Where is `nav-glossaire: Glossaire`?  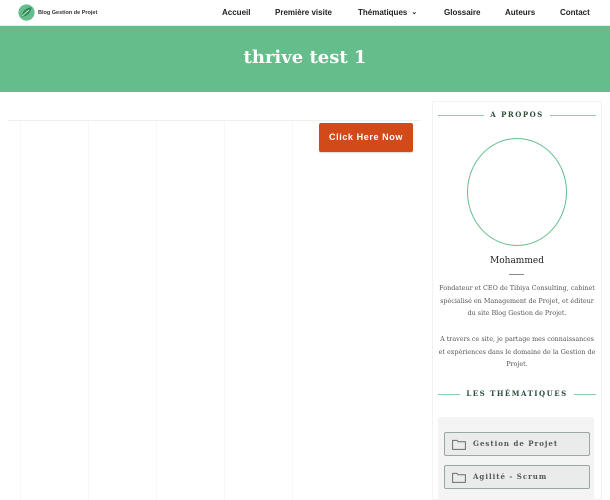
nav-glossaire: Glossaire is located at coordinates (462, 13).